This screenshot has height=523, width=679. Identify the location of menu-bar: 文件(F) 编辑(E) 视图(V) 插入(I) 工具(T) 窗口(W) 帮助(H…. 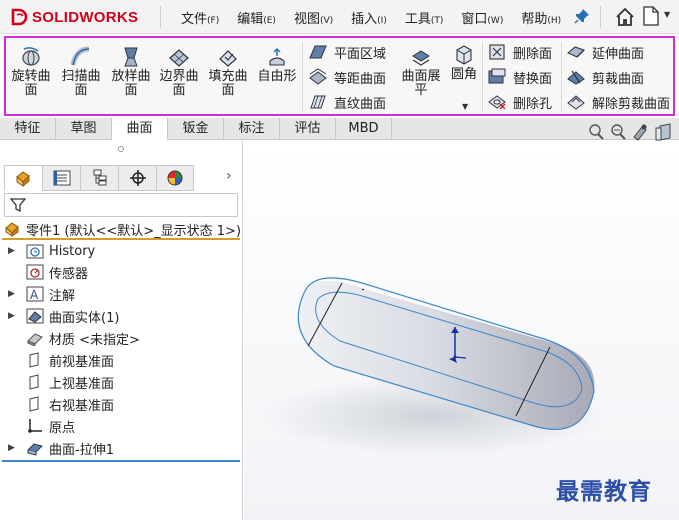
(371, 17).